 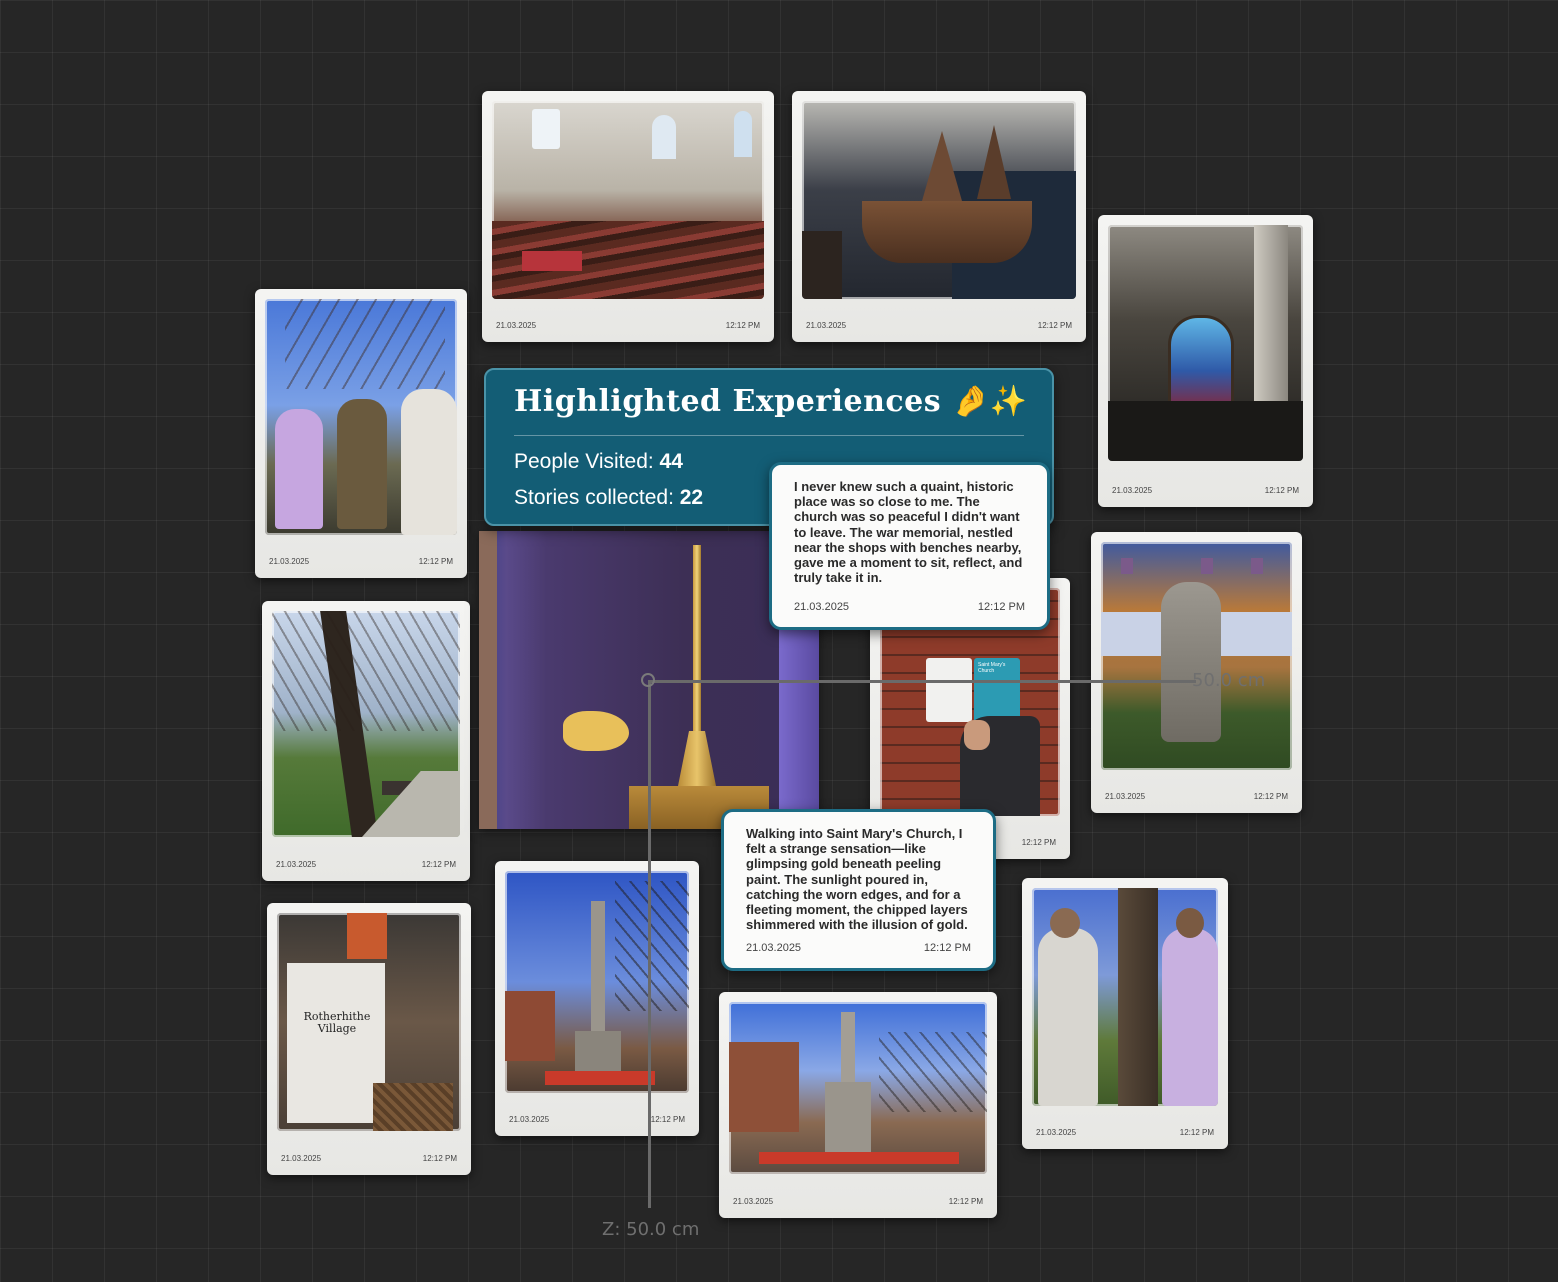 I want to click on photo-card-memorial-street: 21.03.2025 12:12 PM, so click(x=858, y=1105).